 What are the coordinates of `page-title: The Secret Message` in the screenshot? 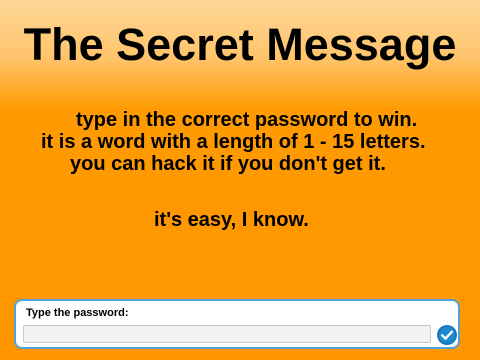 It's located at (240, 44).